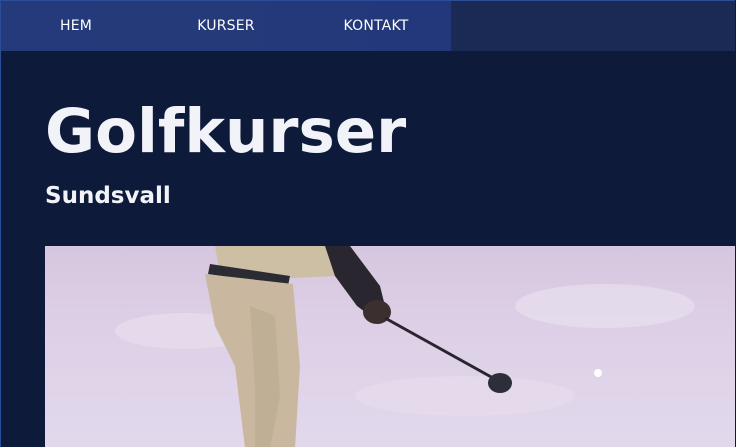  I want to click on main-navigation: HEM KURSER KONTAKT, so click(226, 26).